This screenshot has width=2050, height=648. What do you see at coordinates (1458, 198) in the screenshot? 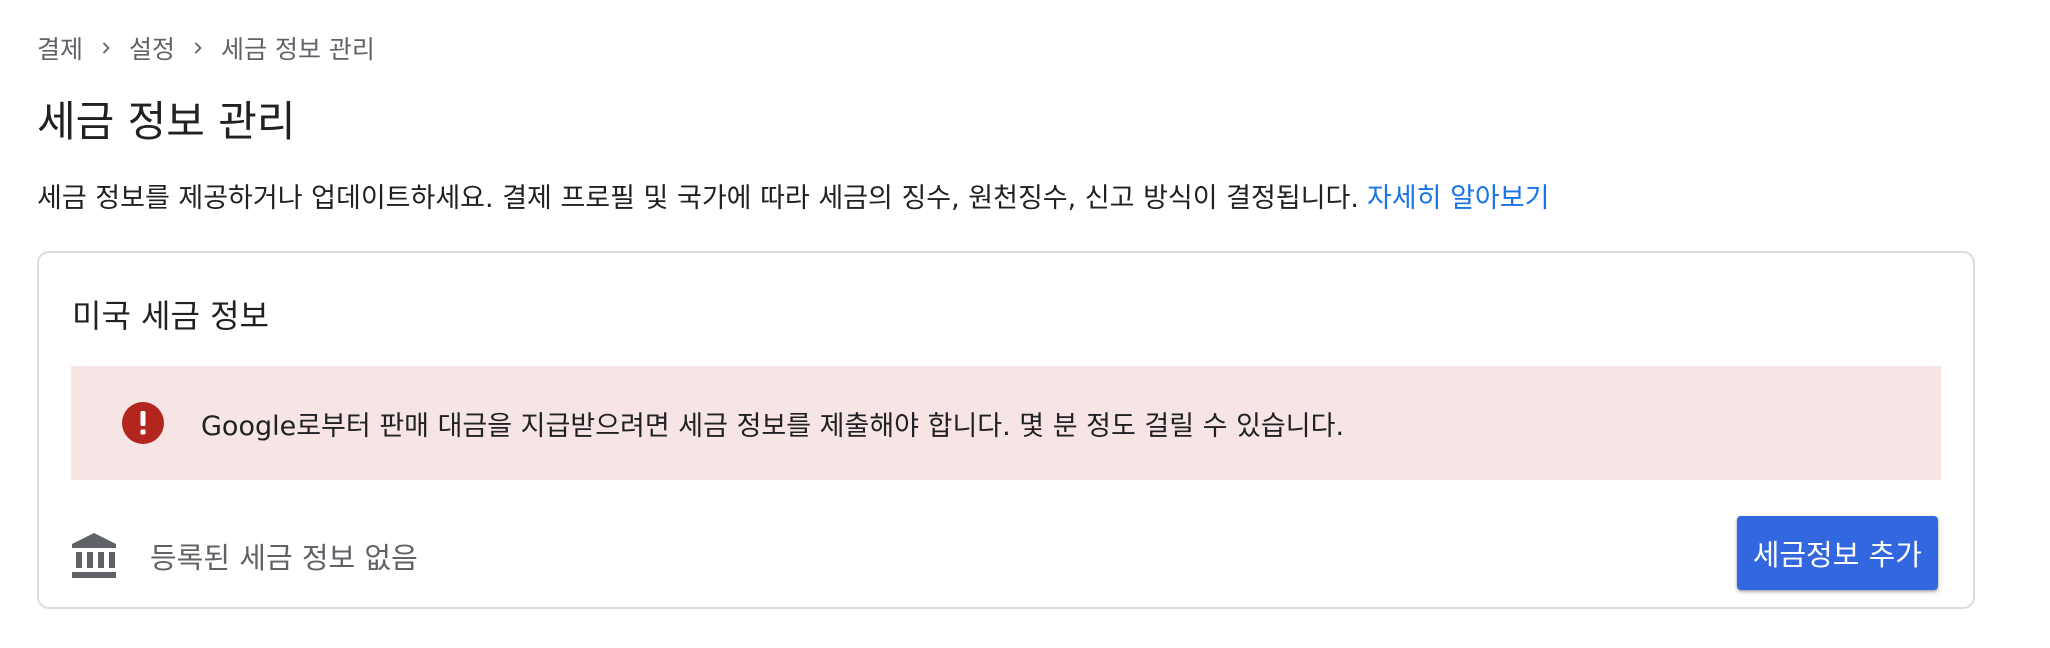
I see `learn-more-link: 자세히 알아보기` at bounding box center [1458, 198].